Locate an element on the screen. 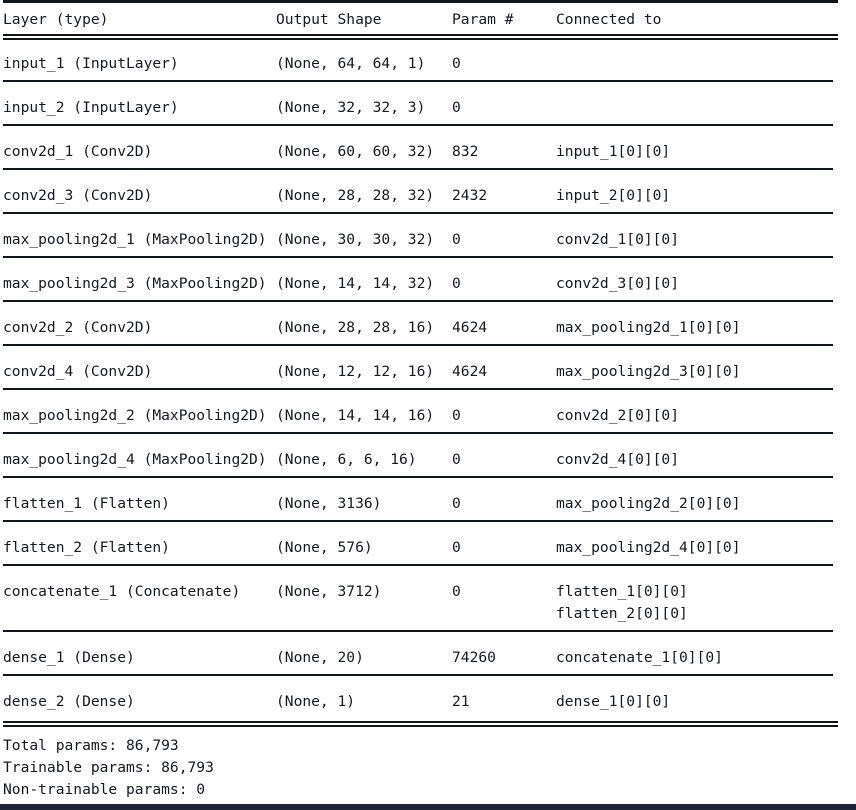 This screenshot has height=810, width=856. cell-param-count: 832 is located at coordinates (465, 151).